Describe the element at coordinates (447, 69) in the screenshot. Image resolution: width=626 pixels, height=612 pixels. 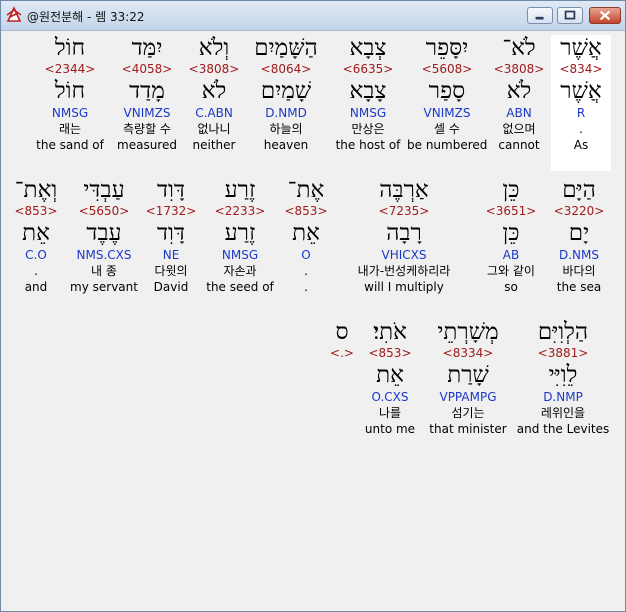
I see `strong-number: <5608>` at that location.